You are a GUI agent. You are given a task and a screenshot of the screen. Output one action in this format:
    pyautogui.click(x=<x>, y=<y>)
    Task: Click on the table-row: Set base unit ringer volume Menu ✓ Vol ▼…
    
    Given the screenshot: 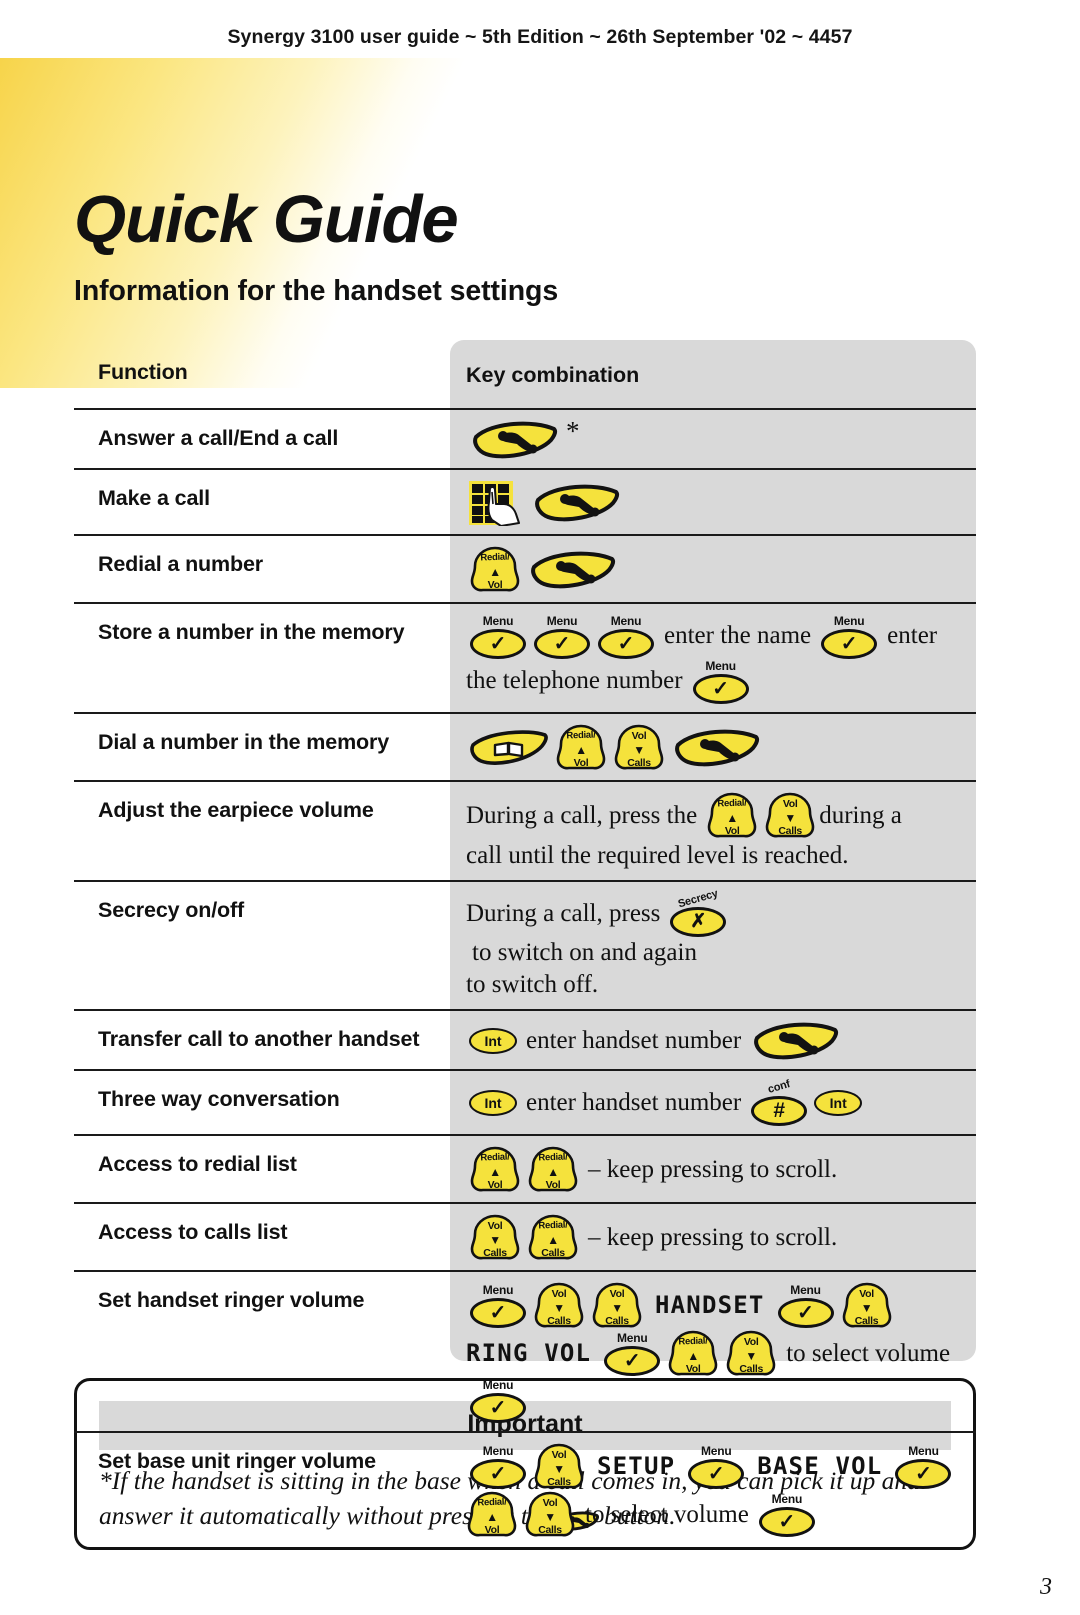 What is the action you would take?
    pyautogui.click(x=525, y=1488)
    